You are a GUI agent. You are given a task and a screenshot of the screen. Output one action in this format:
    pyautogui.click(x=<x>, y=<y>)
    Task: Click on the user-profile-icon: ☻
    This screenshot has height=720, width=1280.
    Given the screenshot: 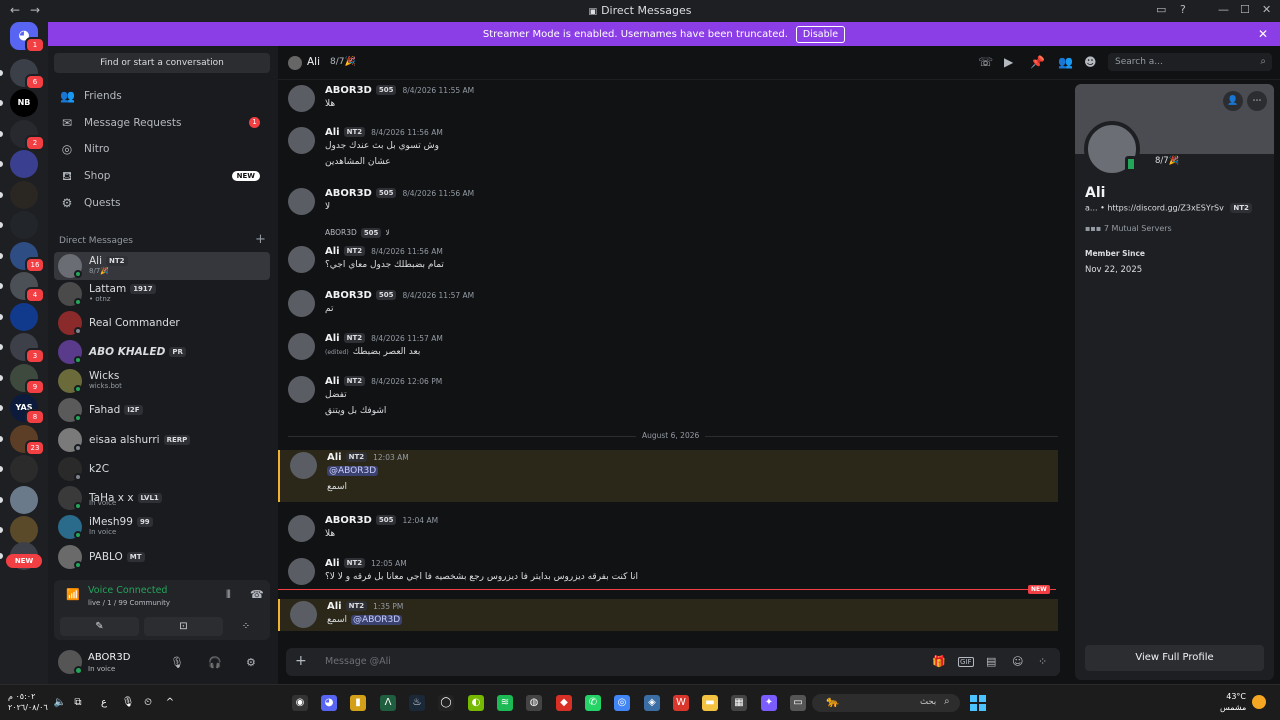 What is the action you would take?
    pyautogui.click(x=1090, y=62)
    